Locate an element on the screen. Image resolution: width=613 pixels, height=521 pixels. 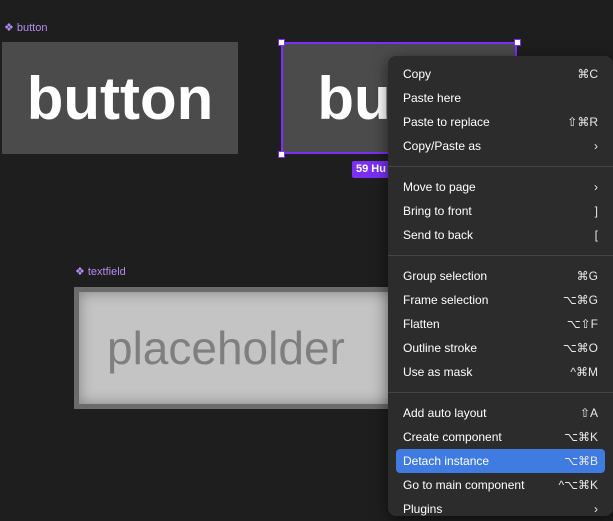
menu-item-shortcut: ^⌥⌘K is located at coordinates (578, 485).